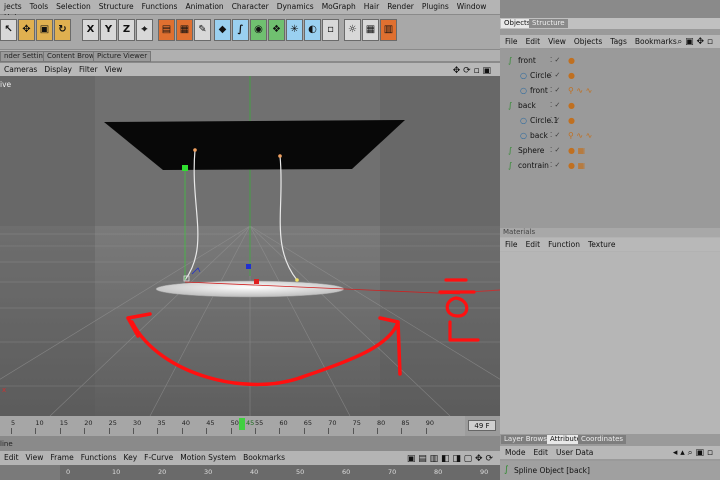 The width and height of the screenshot is (720, 480). What do you see at coordinates (548, 23) in the screenshot?
I see `tab-structure: Structure` at bounding box center [548, 23].